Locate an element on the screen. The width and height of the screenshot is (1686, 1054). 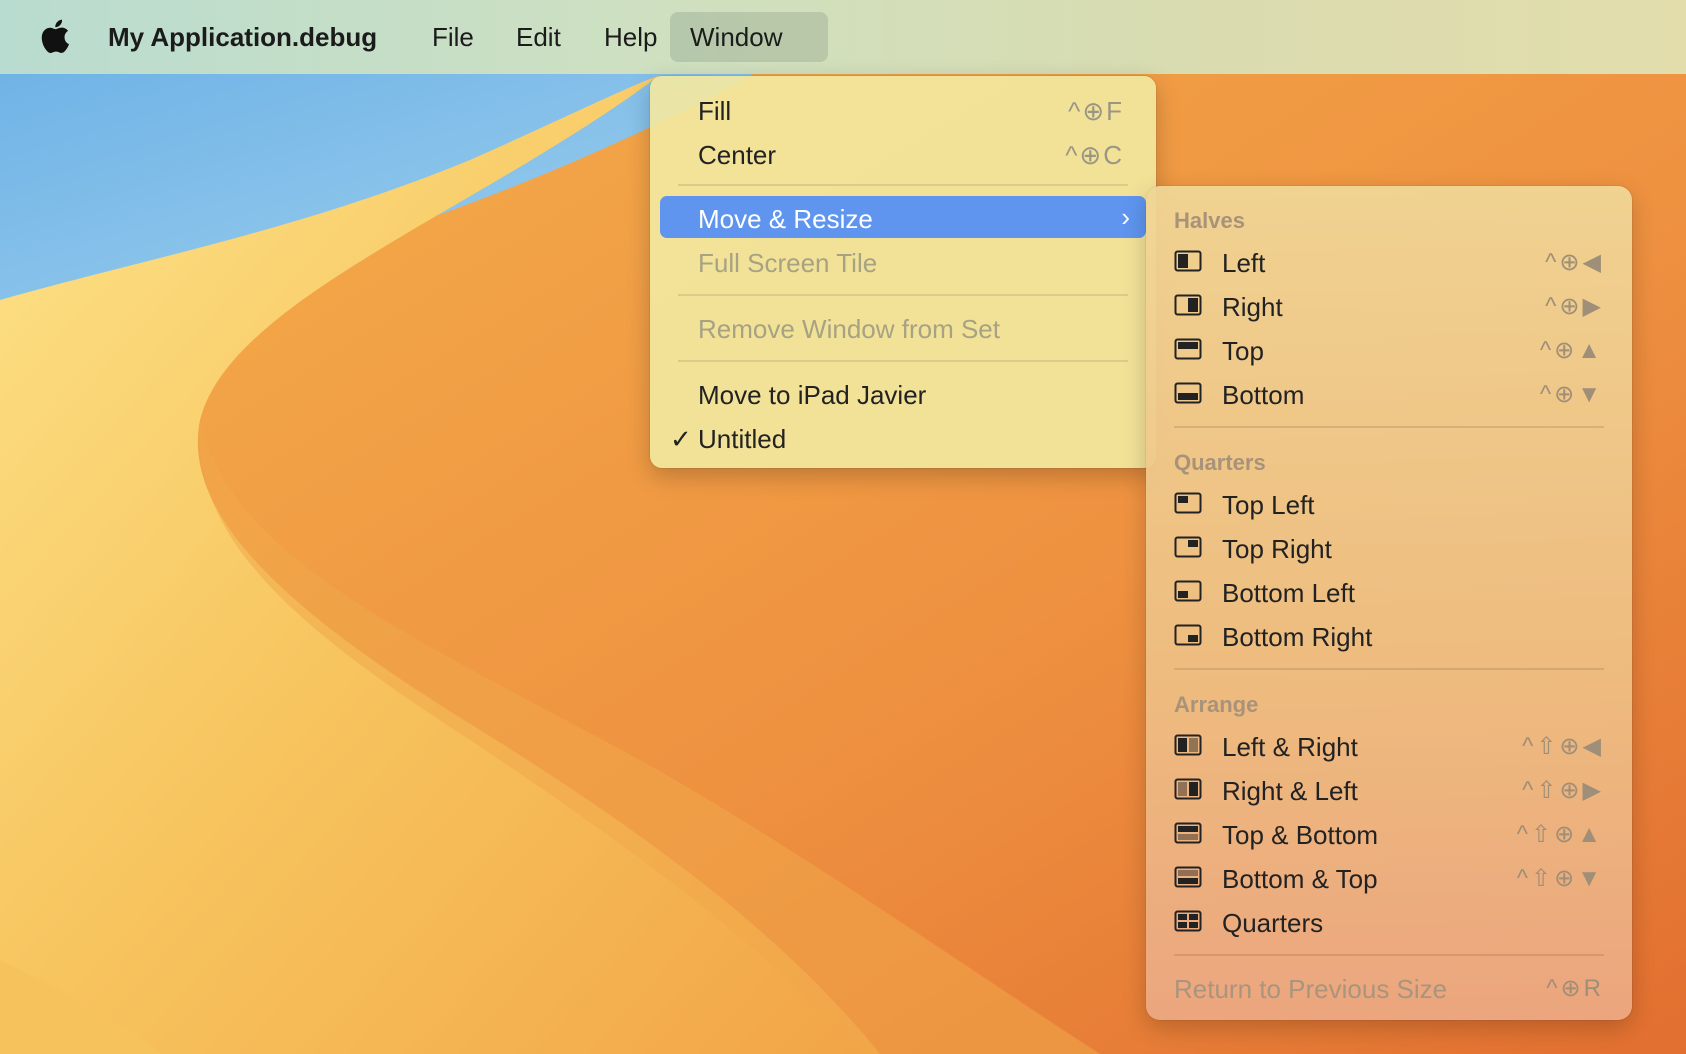
section-header-arrange: Arrange is located at coordinates (1216, 704).